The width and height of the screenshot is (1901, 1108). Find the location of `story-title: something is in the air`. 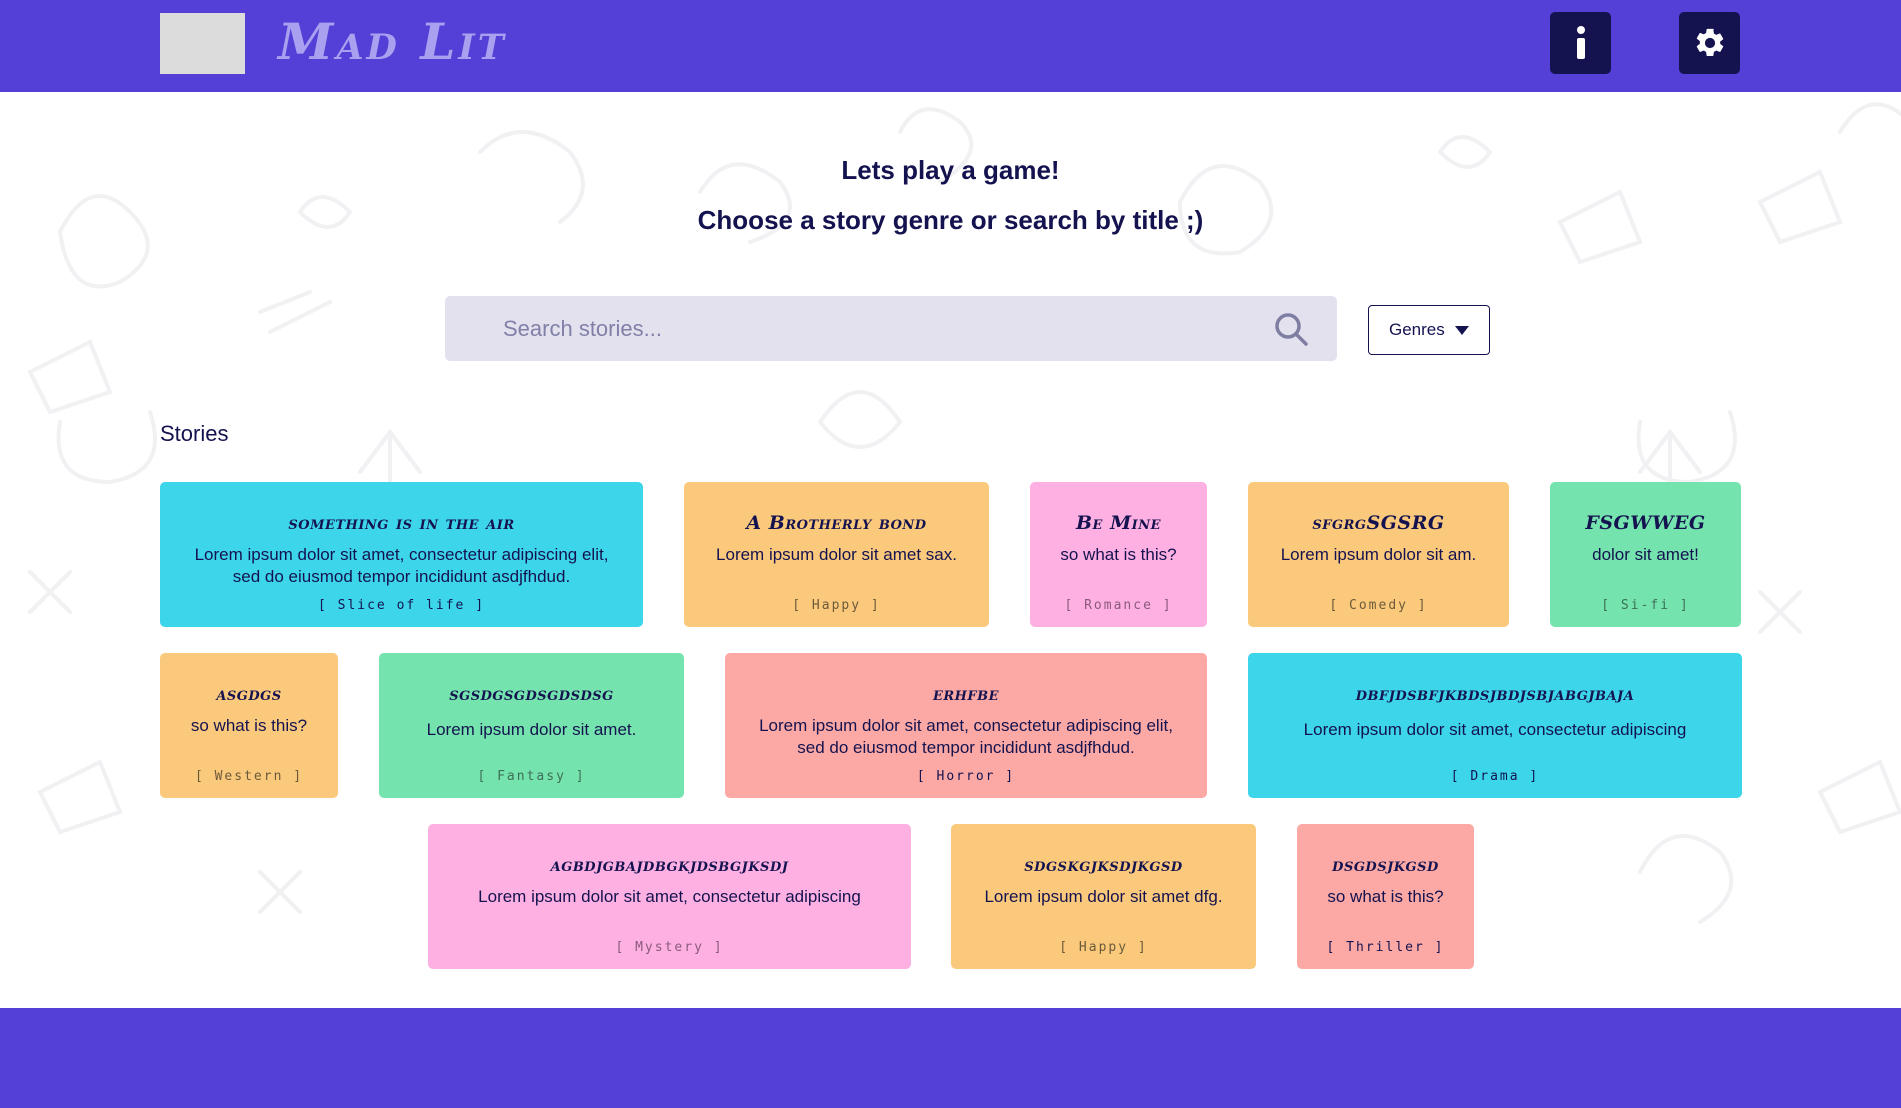

story-title: something is in the air is located at coordinates (401, 523).